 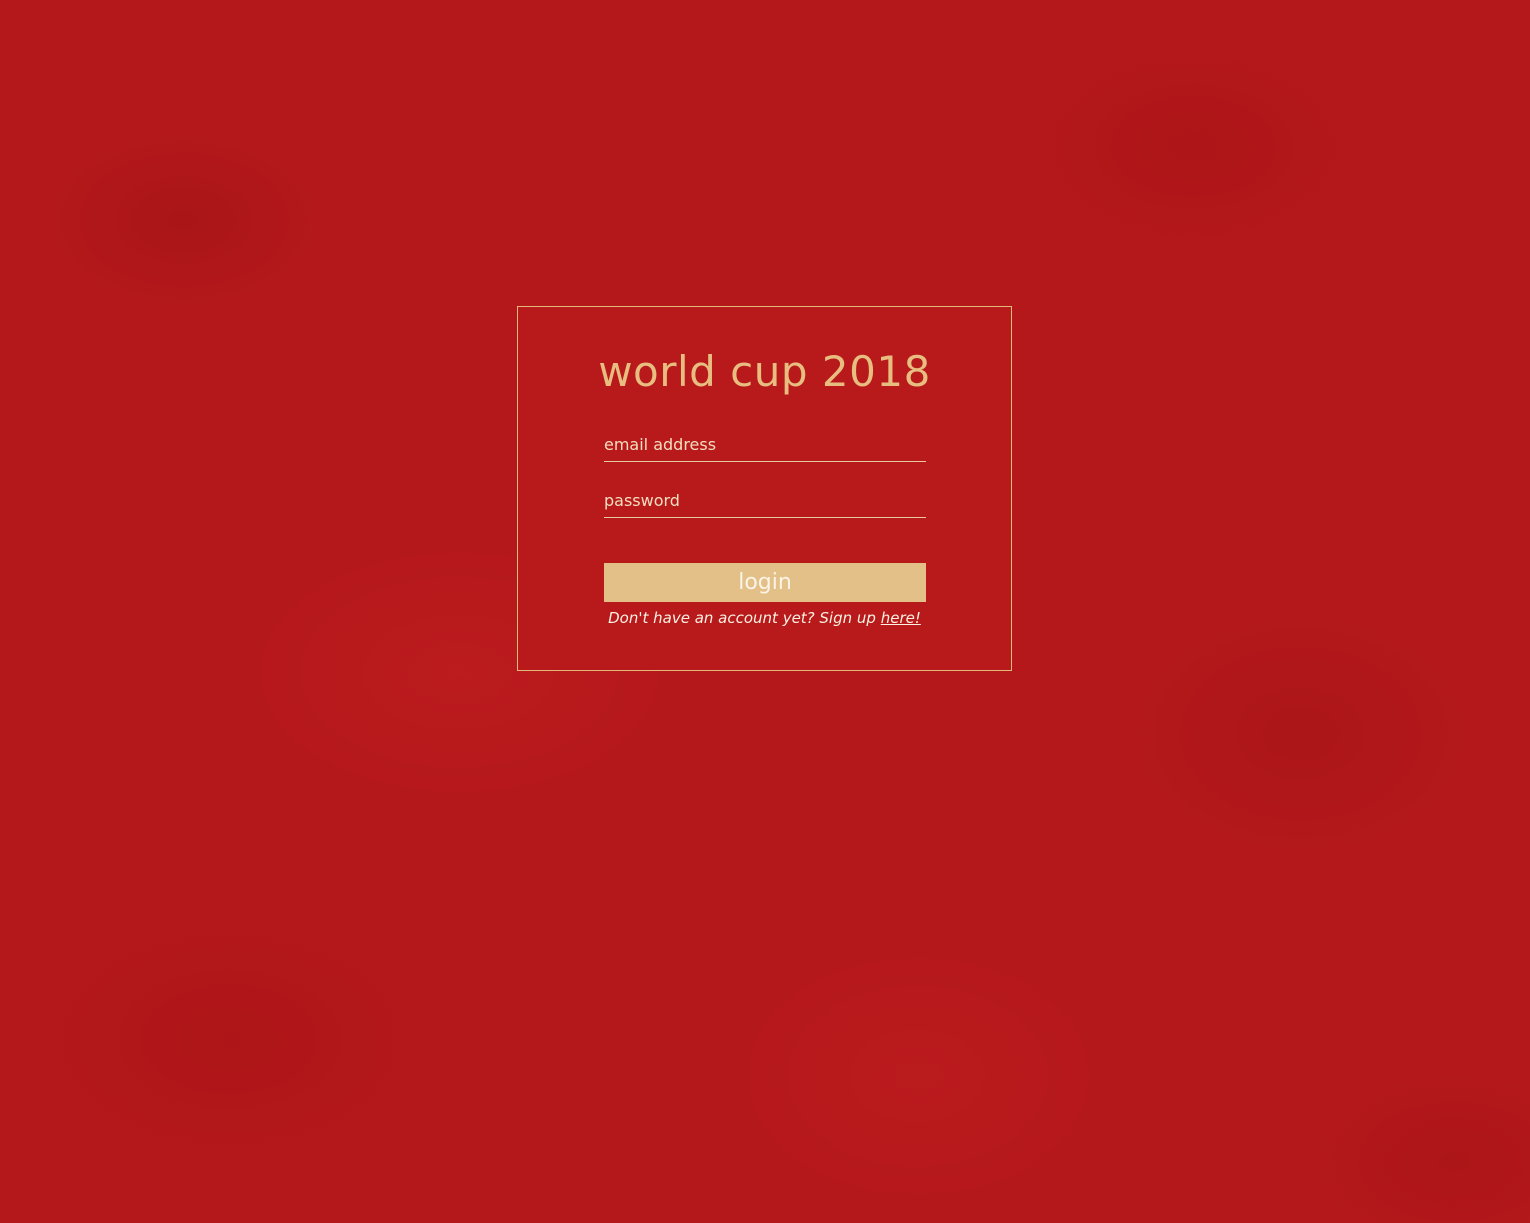 I want to click on password-field, so click(x=765, y=501).